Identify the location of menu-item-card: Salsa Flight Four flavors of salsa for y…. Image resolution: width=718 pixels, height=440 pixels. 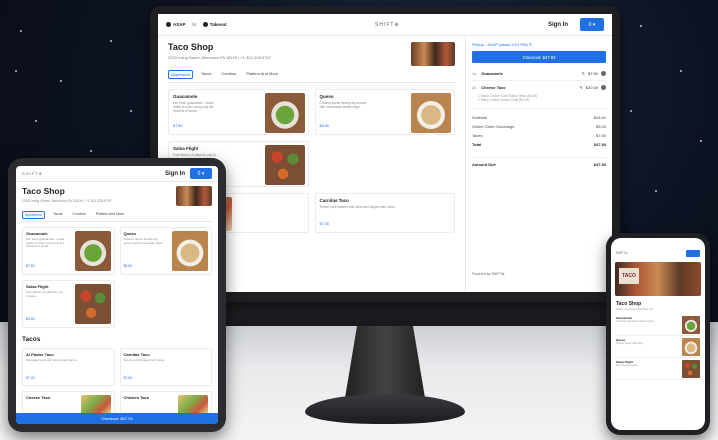
(68, 304).